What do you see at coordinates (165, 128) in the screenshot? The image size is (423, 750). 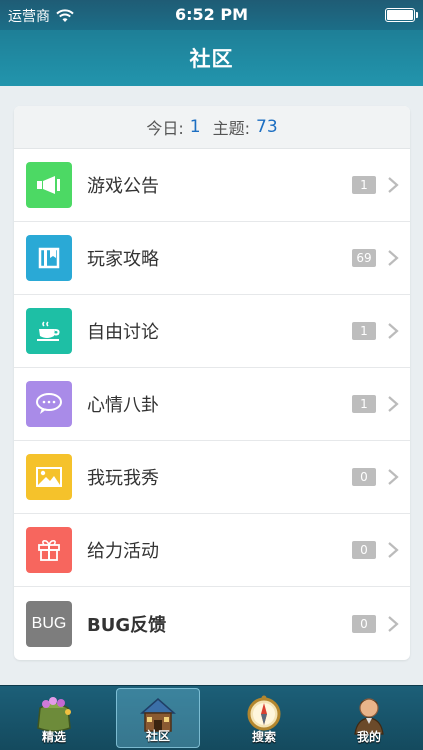 I see `today-label: 今日:` at bounding box center [165, 128].